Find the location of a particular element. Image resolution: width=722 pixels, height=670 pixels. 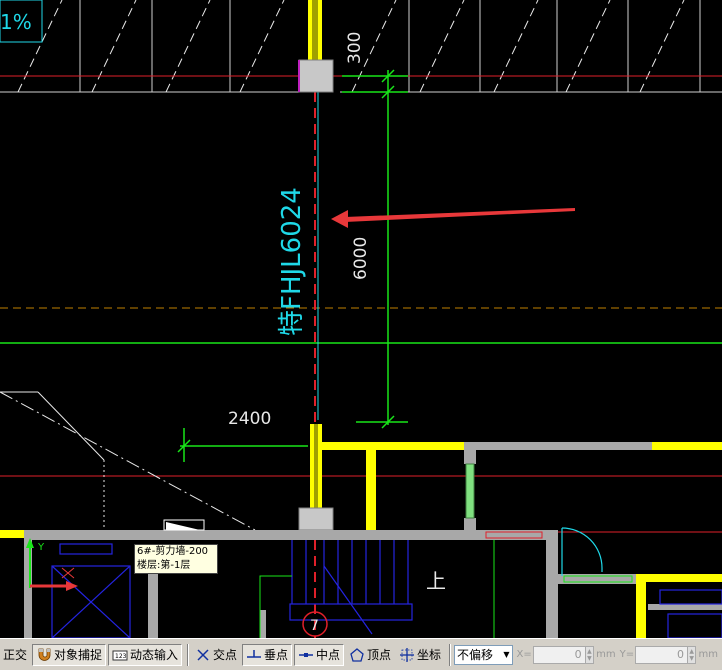

vertex-toggle: 顶点 is located at coordinates (370, 655).